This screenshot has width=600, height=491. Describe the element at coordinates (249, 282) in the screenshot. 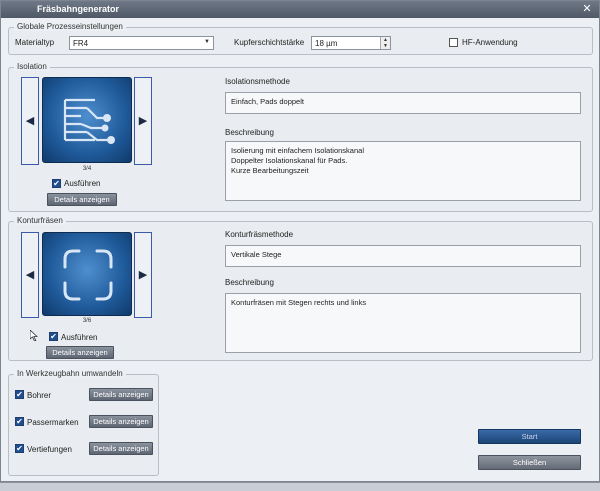

I see `contour-description-label: Beschreibung` at that location.